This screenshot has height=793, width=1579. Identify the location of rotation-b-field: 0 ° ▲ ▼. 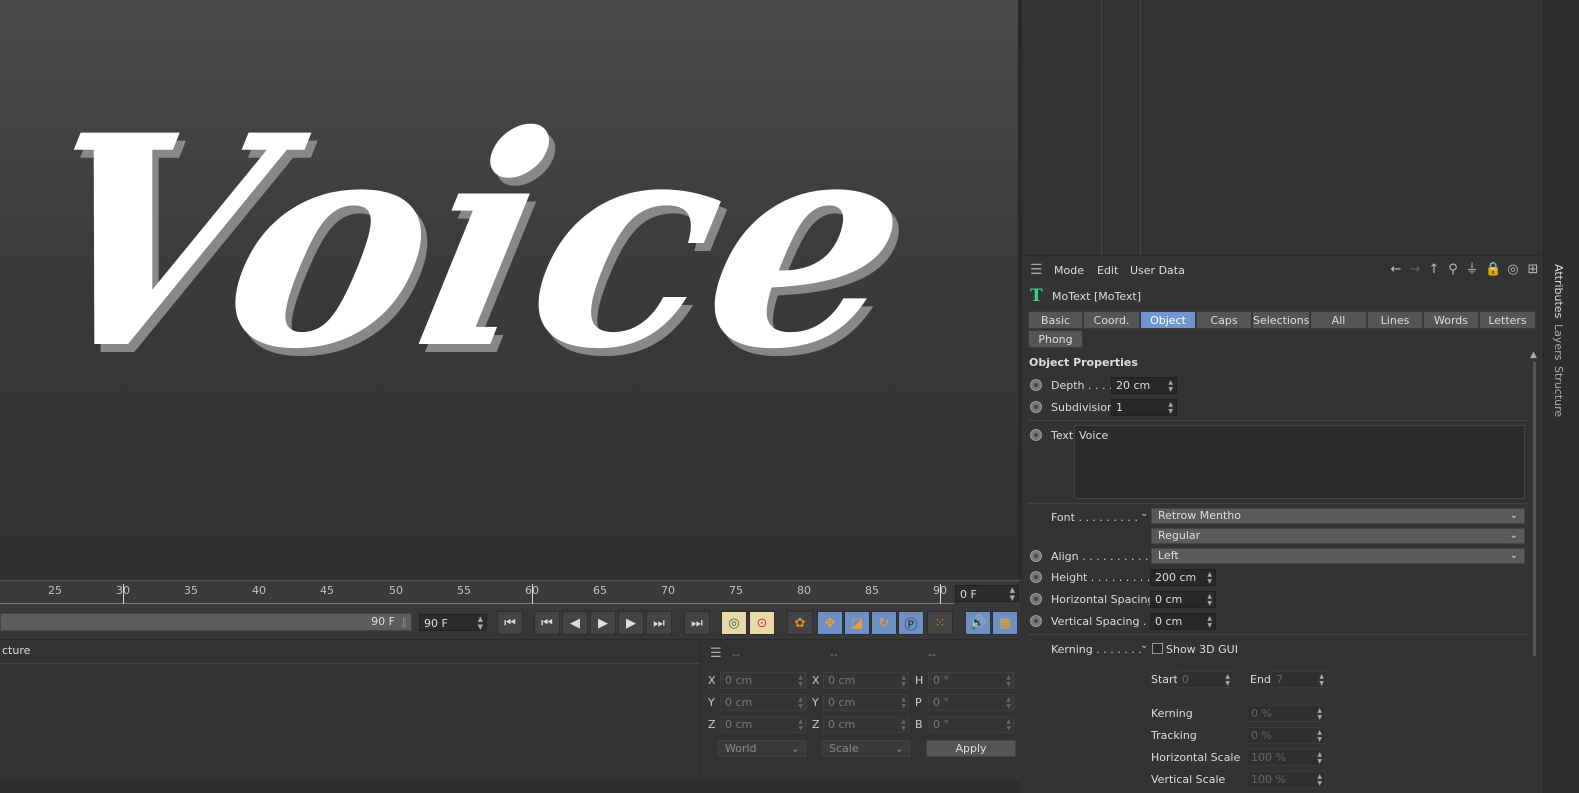
(971, 724).